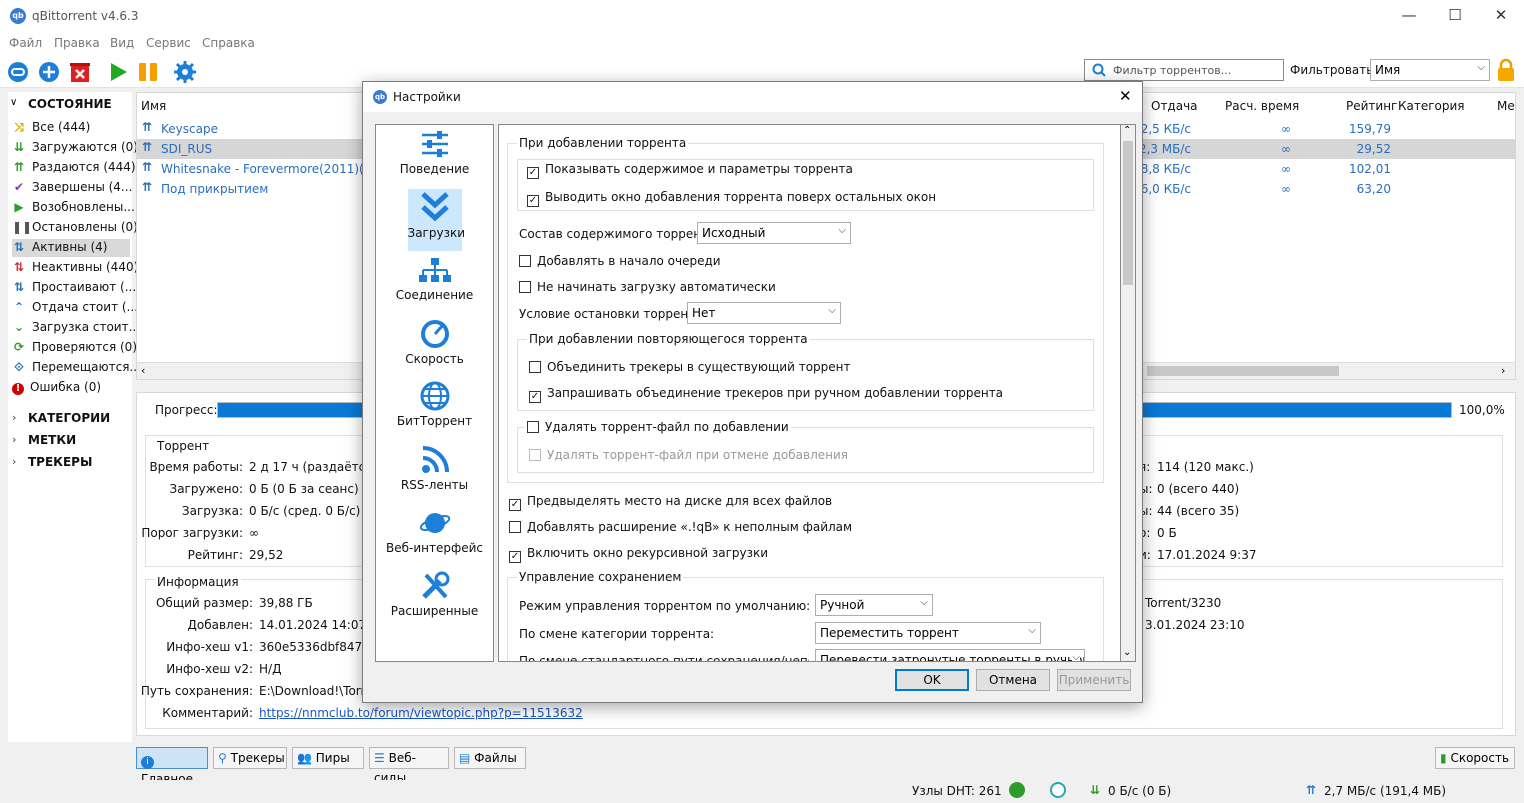 Image resolution: width=1524 pixels, height=803 pixels. I want to click on trackers-header: ТРЕКЕРЫ, so click(60, 462).